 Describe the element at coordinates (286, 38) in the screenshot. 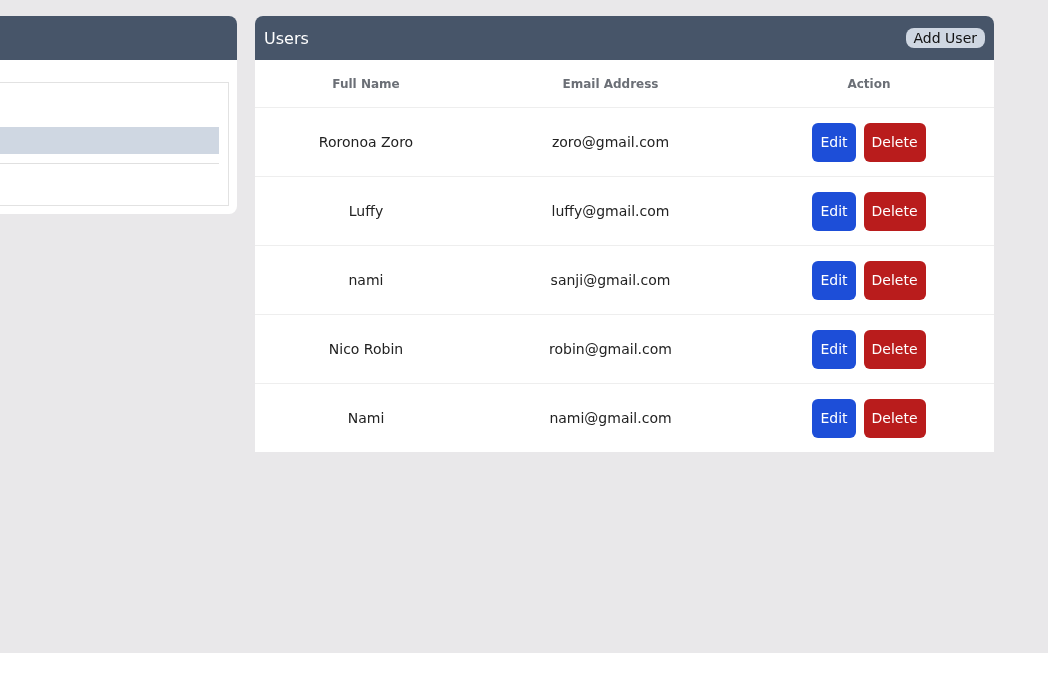

I see `card-title: Users` at that location.